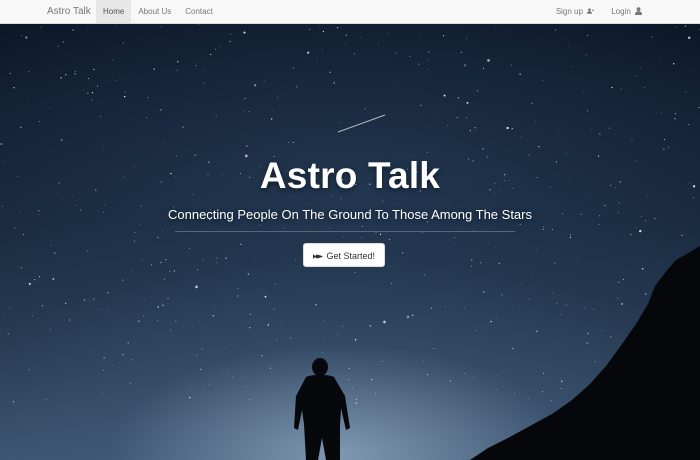  What do you see at coordinates (317, 256) in the screenshot?
I see `rocket-icon` at bounding box center [317, 256].